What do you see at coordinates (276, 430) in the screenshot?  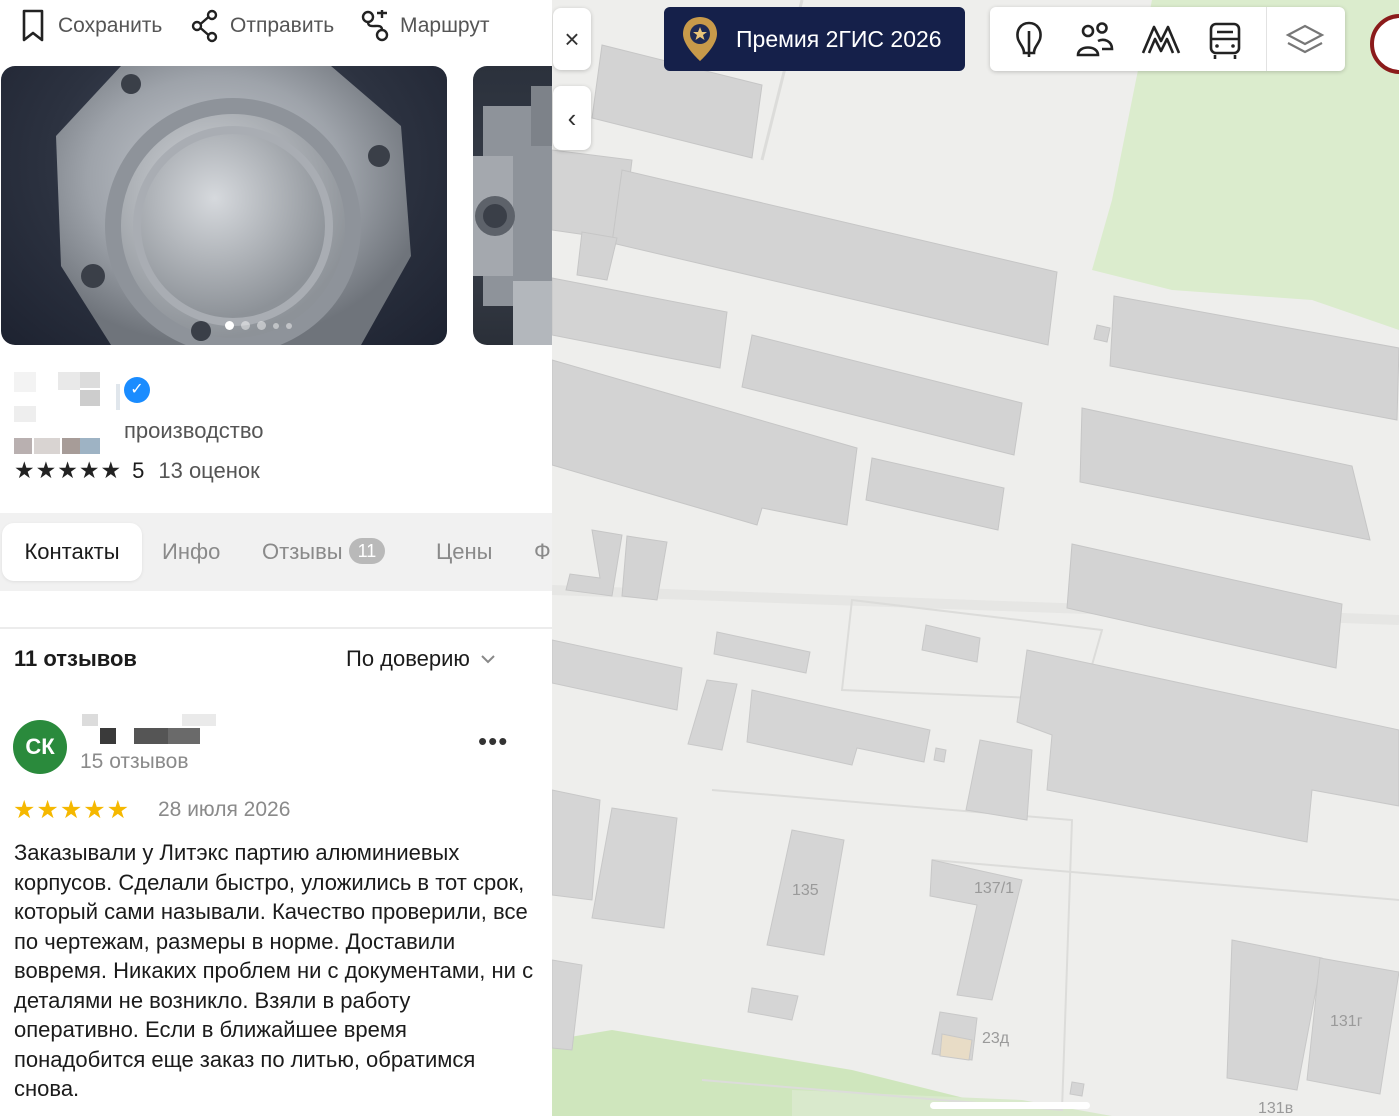 I see `organization-info: ✓ производство ★★★★★ 5 13 оценок` at bounding box center [276, 430].